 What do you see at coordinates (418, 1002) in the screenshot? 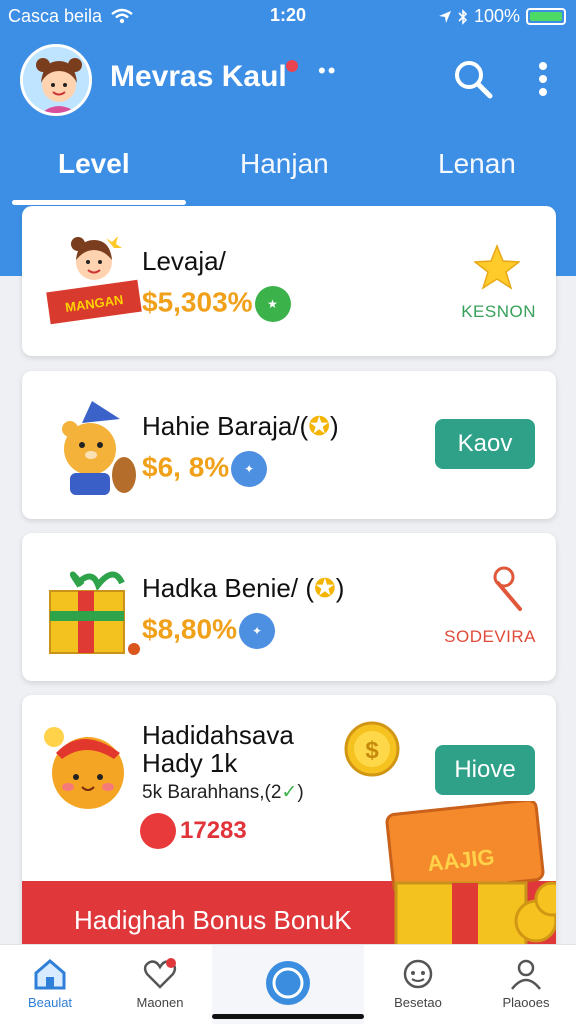
I see `nav-label: Besetao` at bounding box center [418, 1002].